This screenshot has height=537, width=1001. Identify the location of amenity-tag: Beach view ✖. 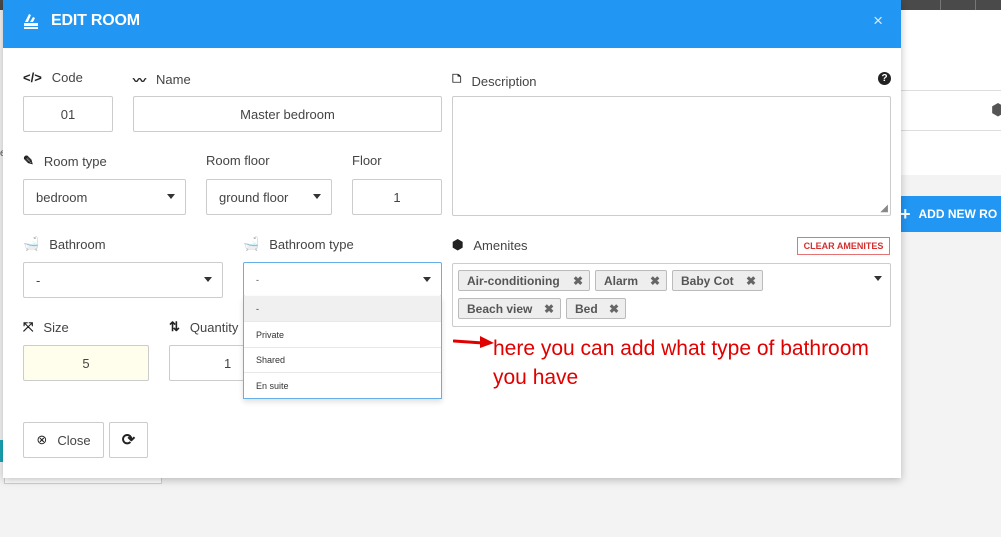
(509, 308).